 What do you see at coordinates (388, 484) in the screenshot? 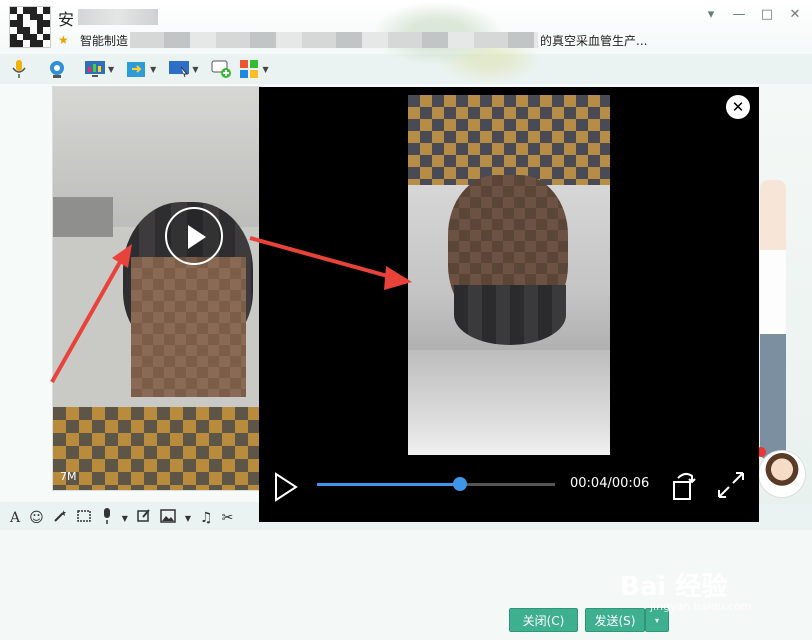
I see `progress-fill` at bounding box center [388, 484].